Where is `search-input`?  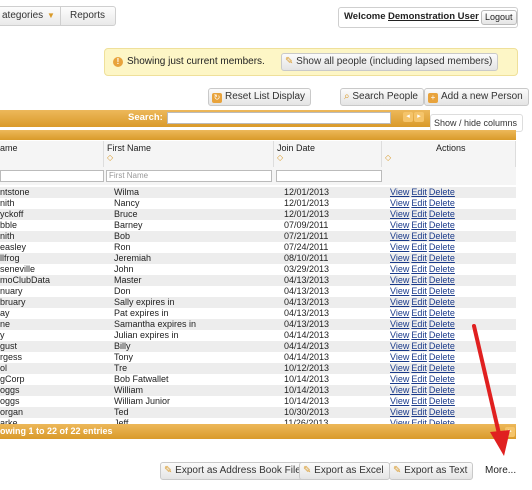
search-input is located at coordinates (279, 118).